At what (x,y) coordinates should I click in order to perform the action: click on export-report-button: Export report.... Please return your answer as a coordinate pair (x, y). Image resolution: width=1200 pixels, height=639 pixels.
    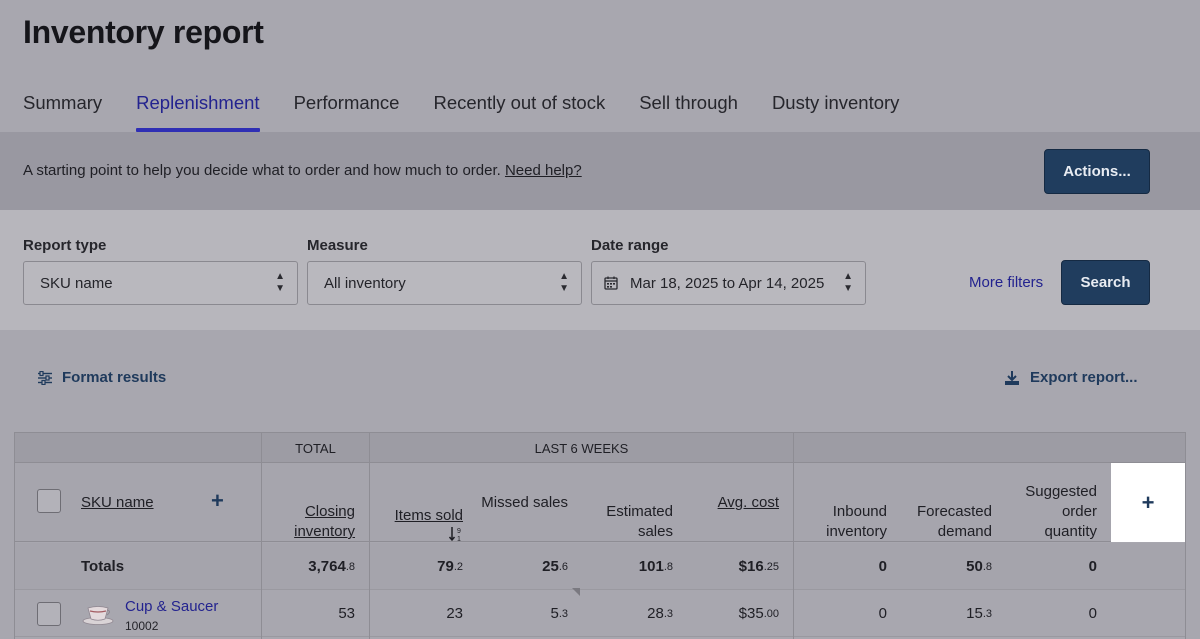
    Looking at the image, I should click on (1071, 377).